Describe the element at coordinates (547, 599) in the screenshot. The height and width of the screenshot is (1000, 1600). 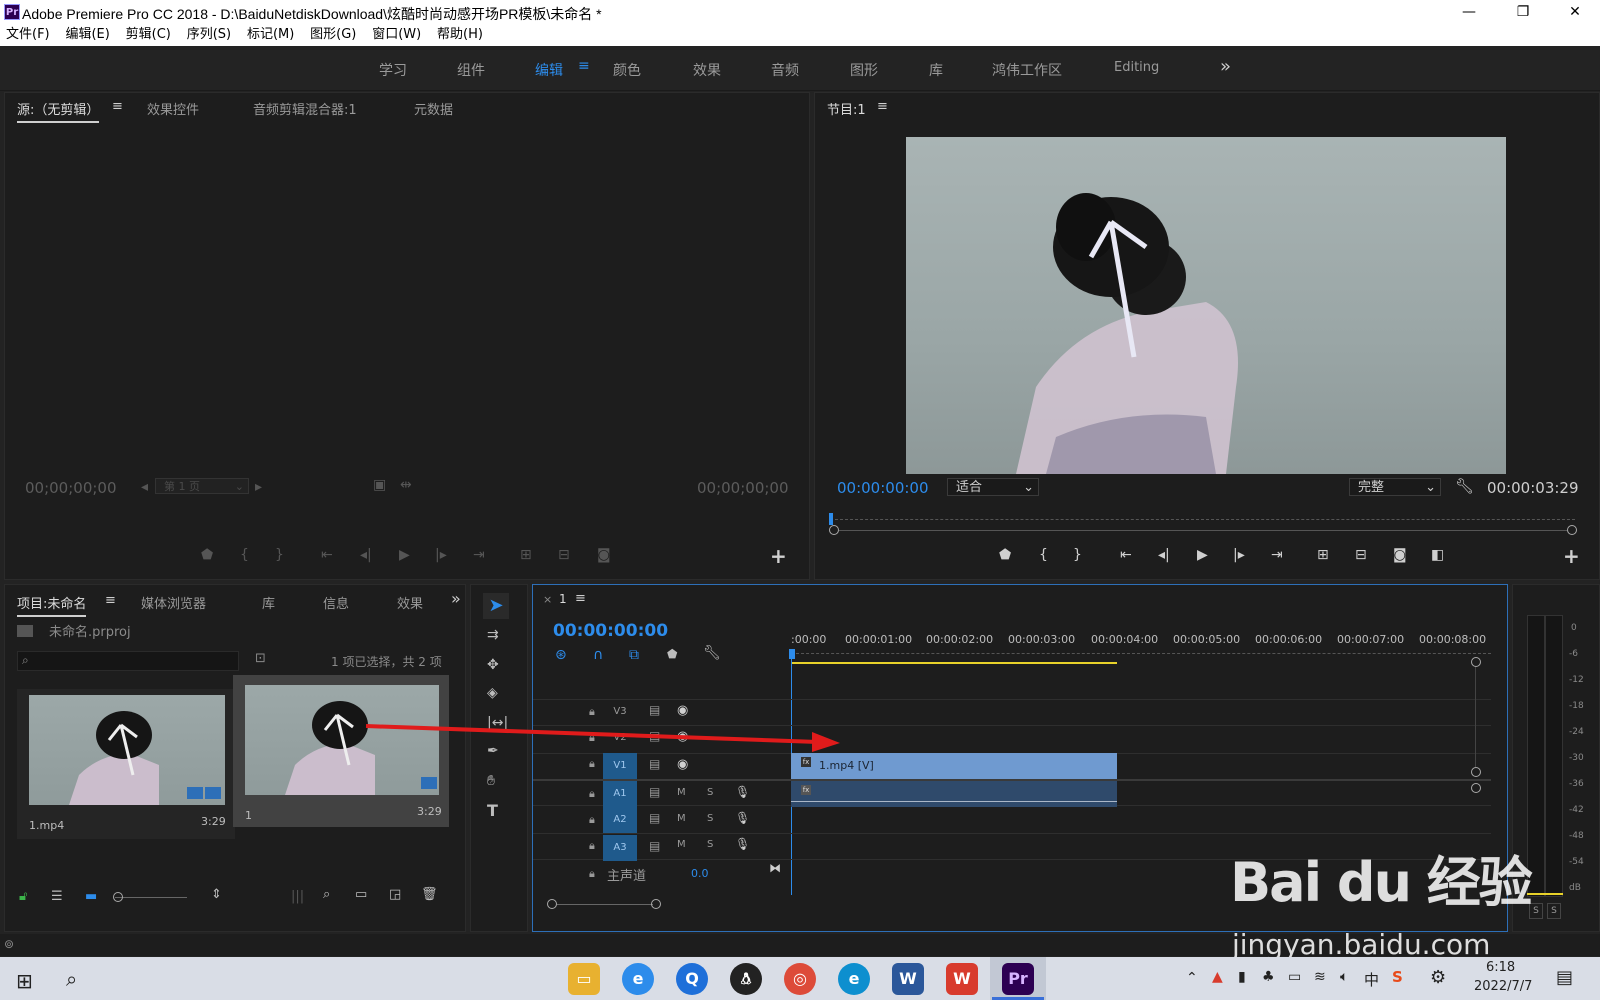
I see `close-tab-icon: ×` at that location.